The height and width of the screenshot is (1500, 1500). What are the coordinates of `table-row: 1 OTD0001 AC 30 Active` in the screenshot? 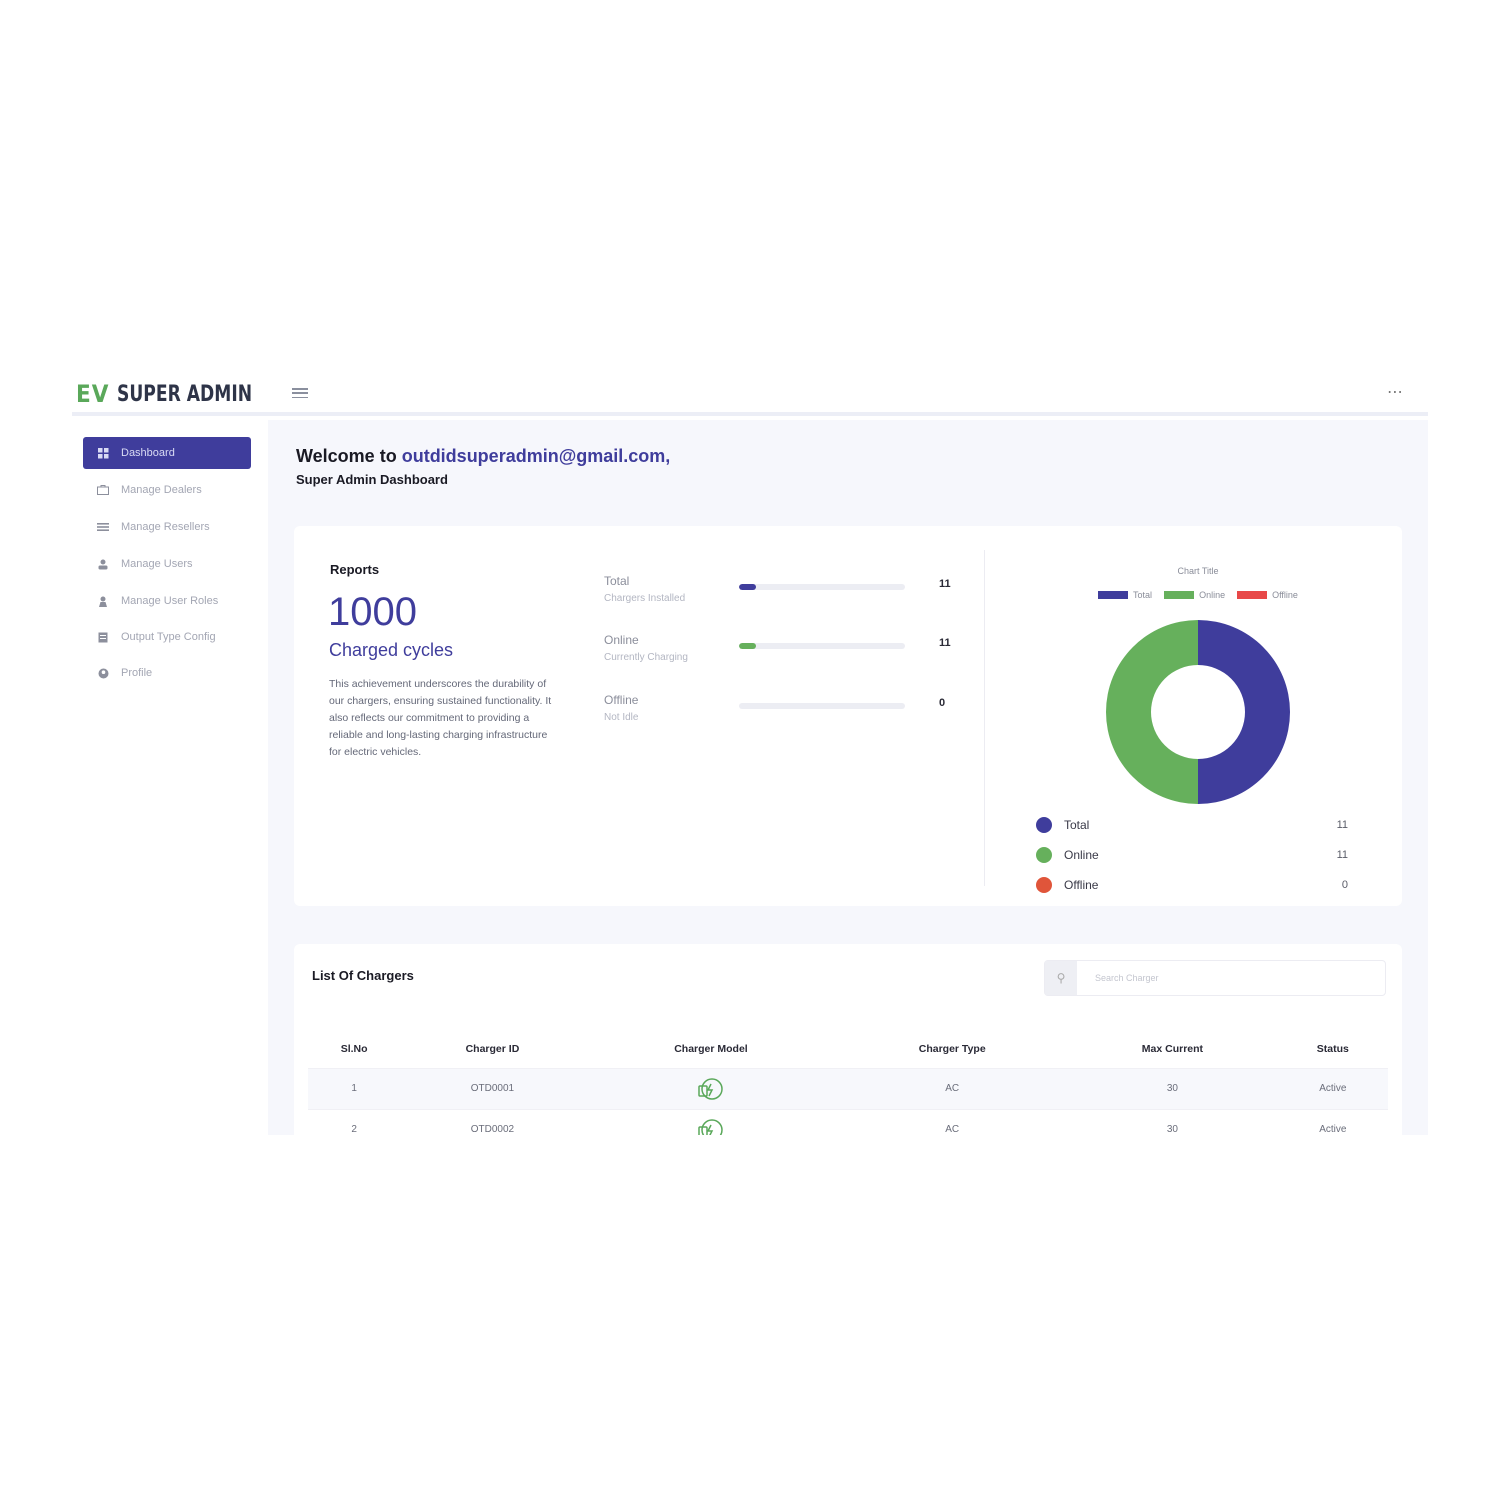 It's located at (848, 1088).